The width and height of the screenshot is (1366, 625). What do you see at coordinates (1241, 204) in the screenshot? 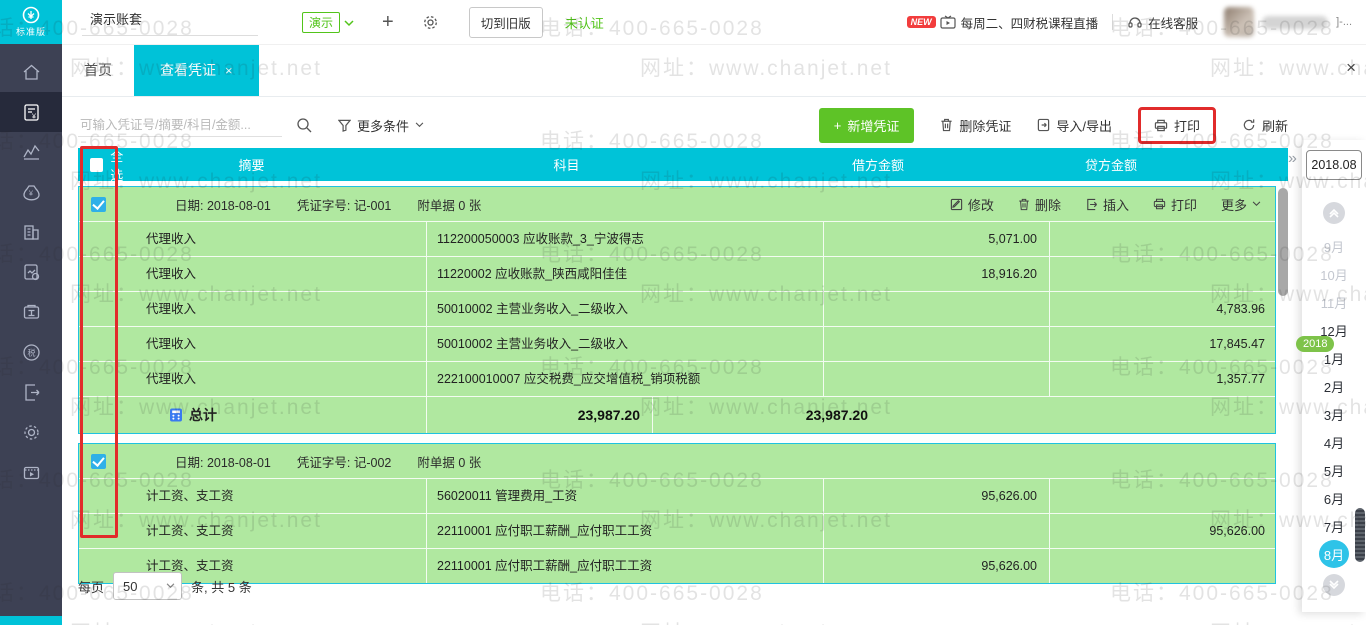
I see `more-actions-button: 更多` at bounding box center [1241, 204].